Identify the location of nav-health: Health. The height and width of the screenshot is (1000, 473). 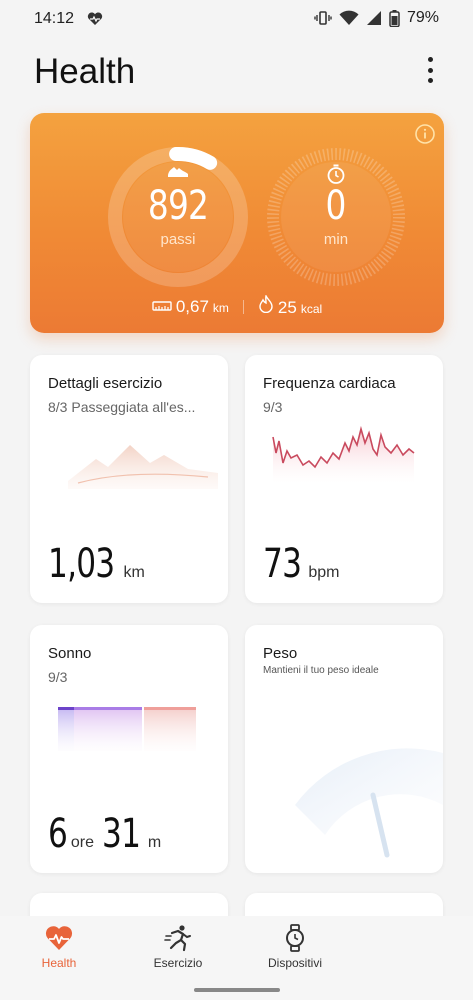
(59, 947).